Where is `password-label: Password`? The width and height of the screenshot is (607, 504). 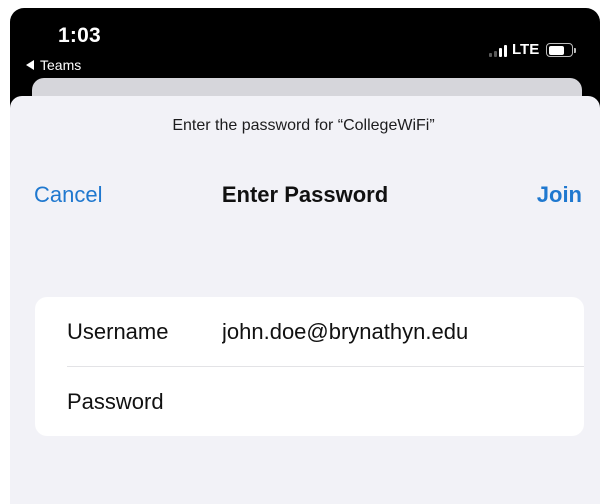 password-label: Password is located at coordinates (115, 401).